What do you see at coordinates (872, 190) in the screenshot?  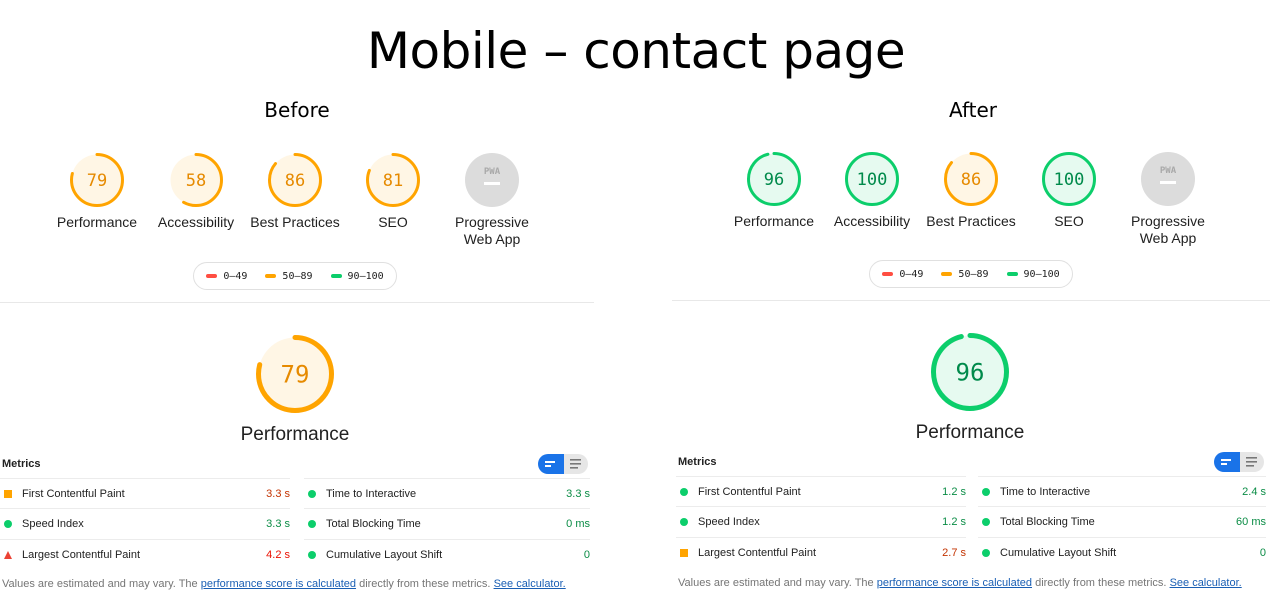 I see `category-gauge-accessibility: 100 Accessibility` at bounding box center [872, 190].